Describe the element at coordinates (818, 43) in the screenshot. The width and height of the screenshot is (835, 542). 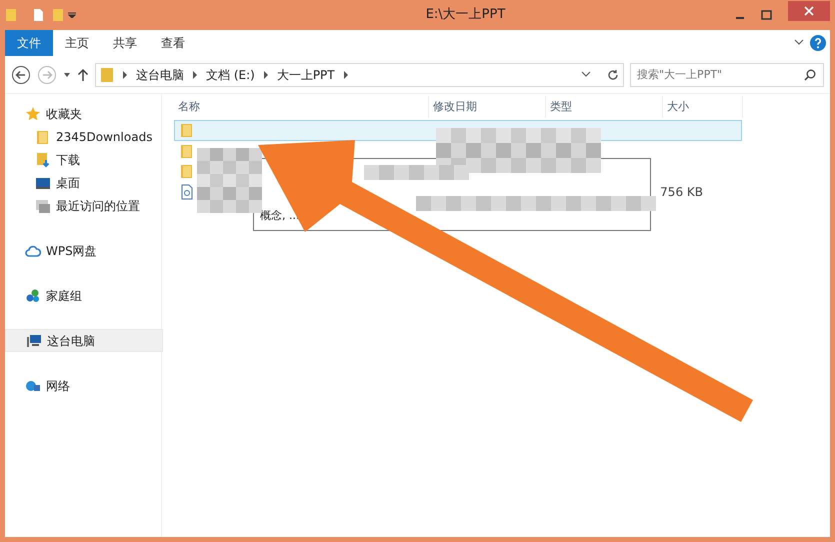
I see `help-icon` at that location.